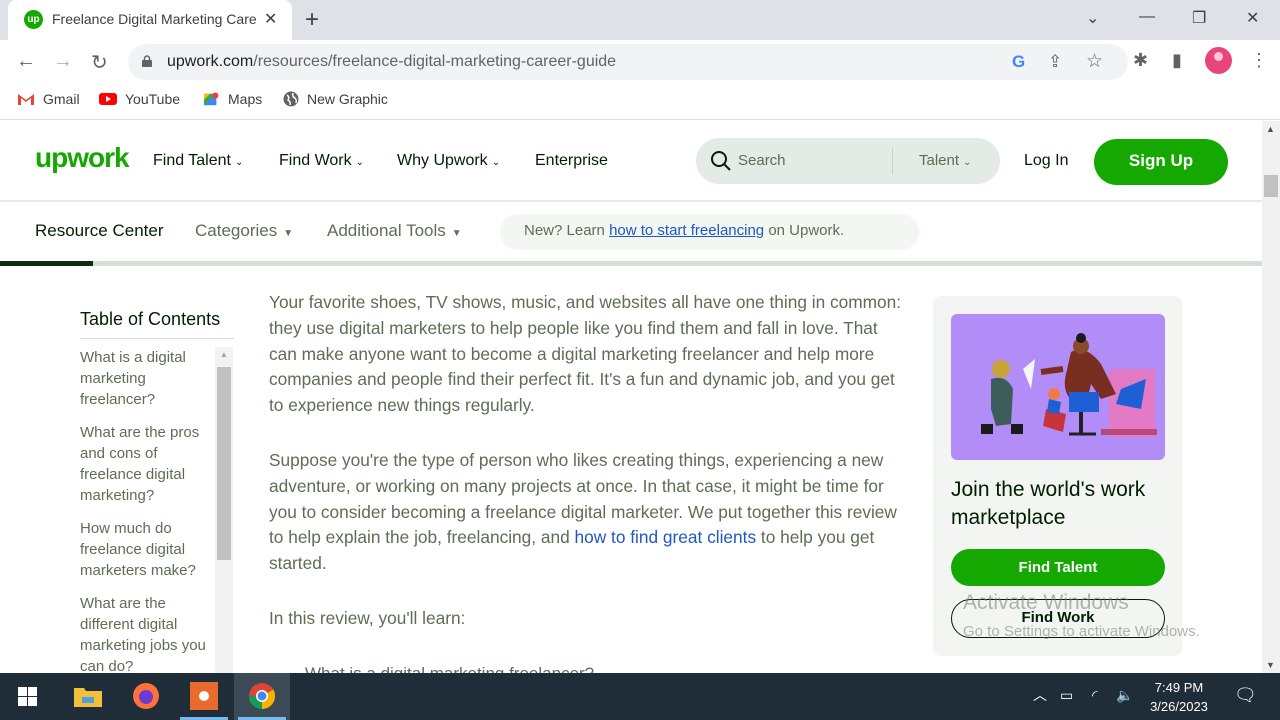 The width and height of the screenshot is (1280, 720). What do you see at coordinates (1124, 695) in the screenshot?
I see `volume-icon: 🔈` at bounding box center [1124, 695].